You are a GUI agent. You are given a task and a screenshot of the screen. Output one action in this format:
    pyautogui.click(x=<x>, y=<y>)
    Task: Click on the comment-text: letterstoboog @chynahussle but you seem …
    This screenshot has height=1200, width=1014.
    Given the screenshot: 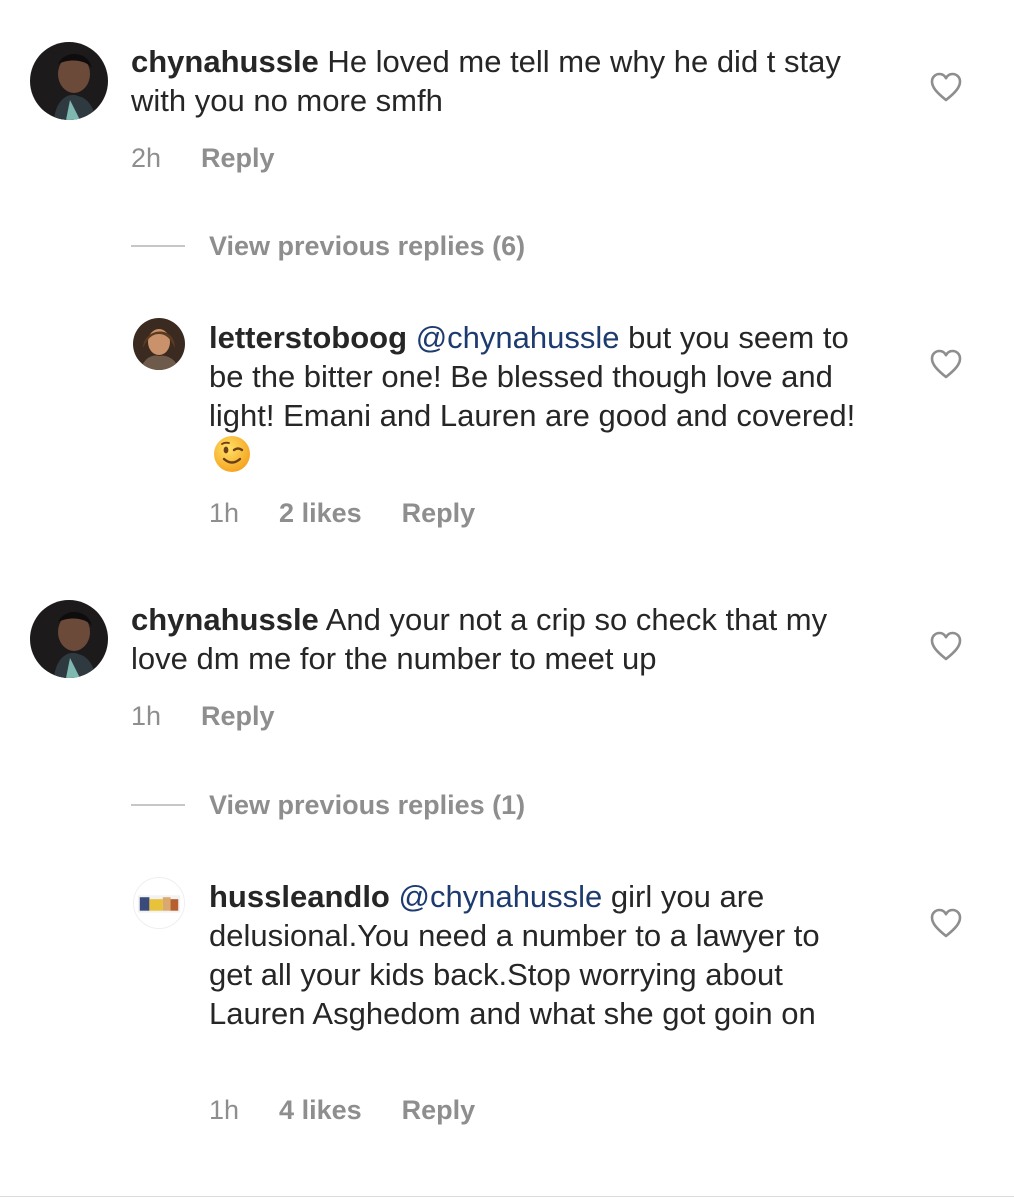 What is the action you would take?
    pyautogui.click(x=539, y=396)
    